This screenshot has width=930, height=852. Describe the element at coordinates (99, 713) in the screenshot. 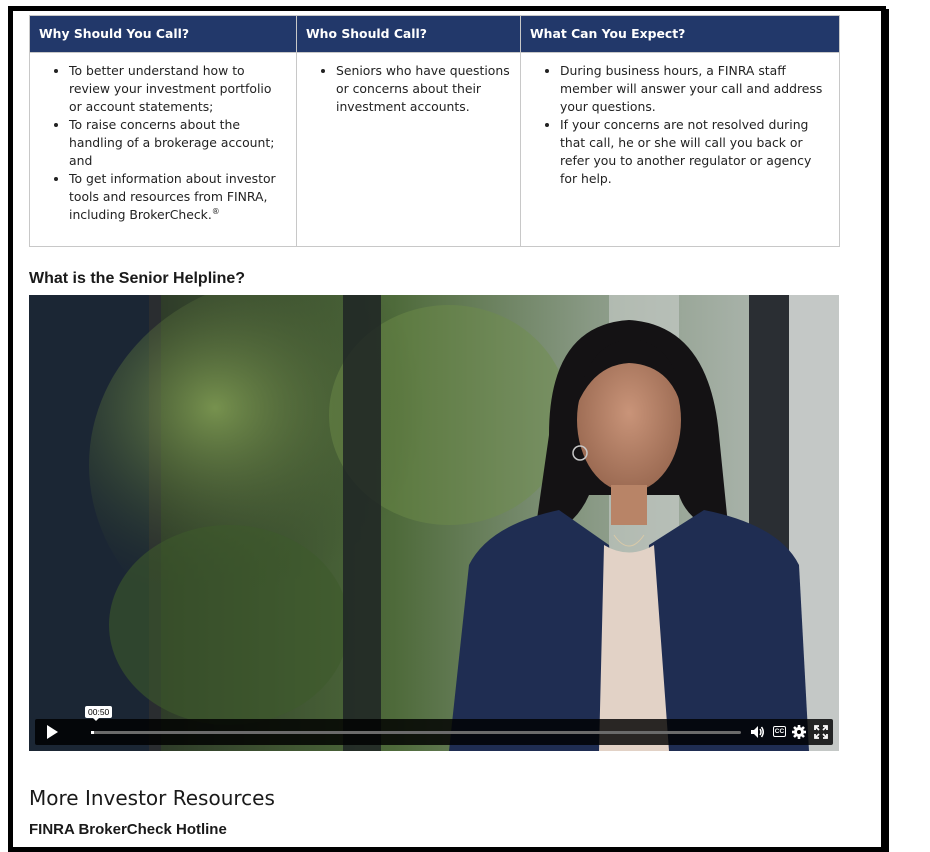

I see `time-tooltip: 00:50` at that location.